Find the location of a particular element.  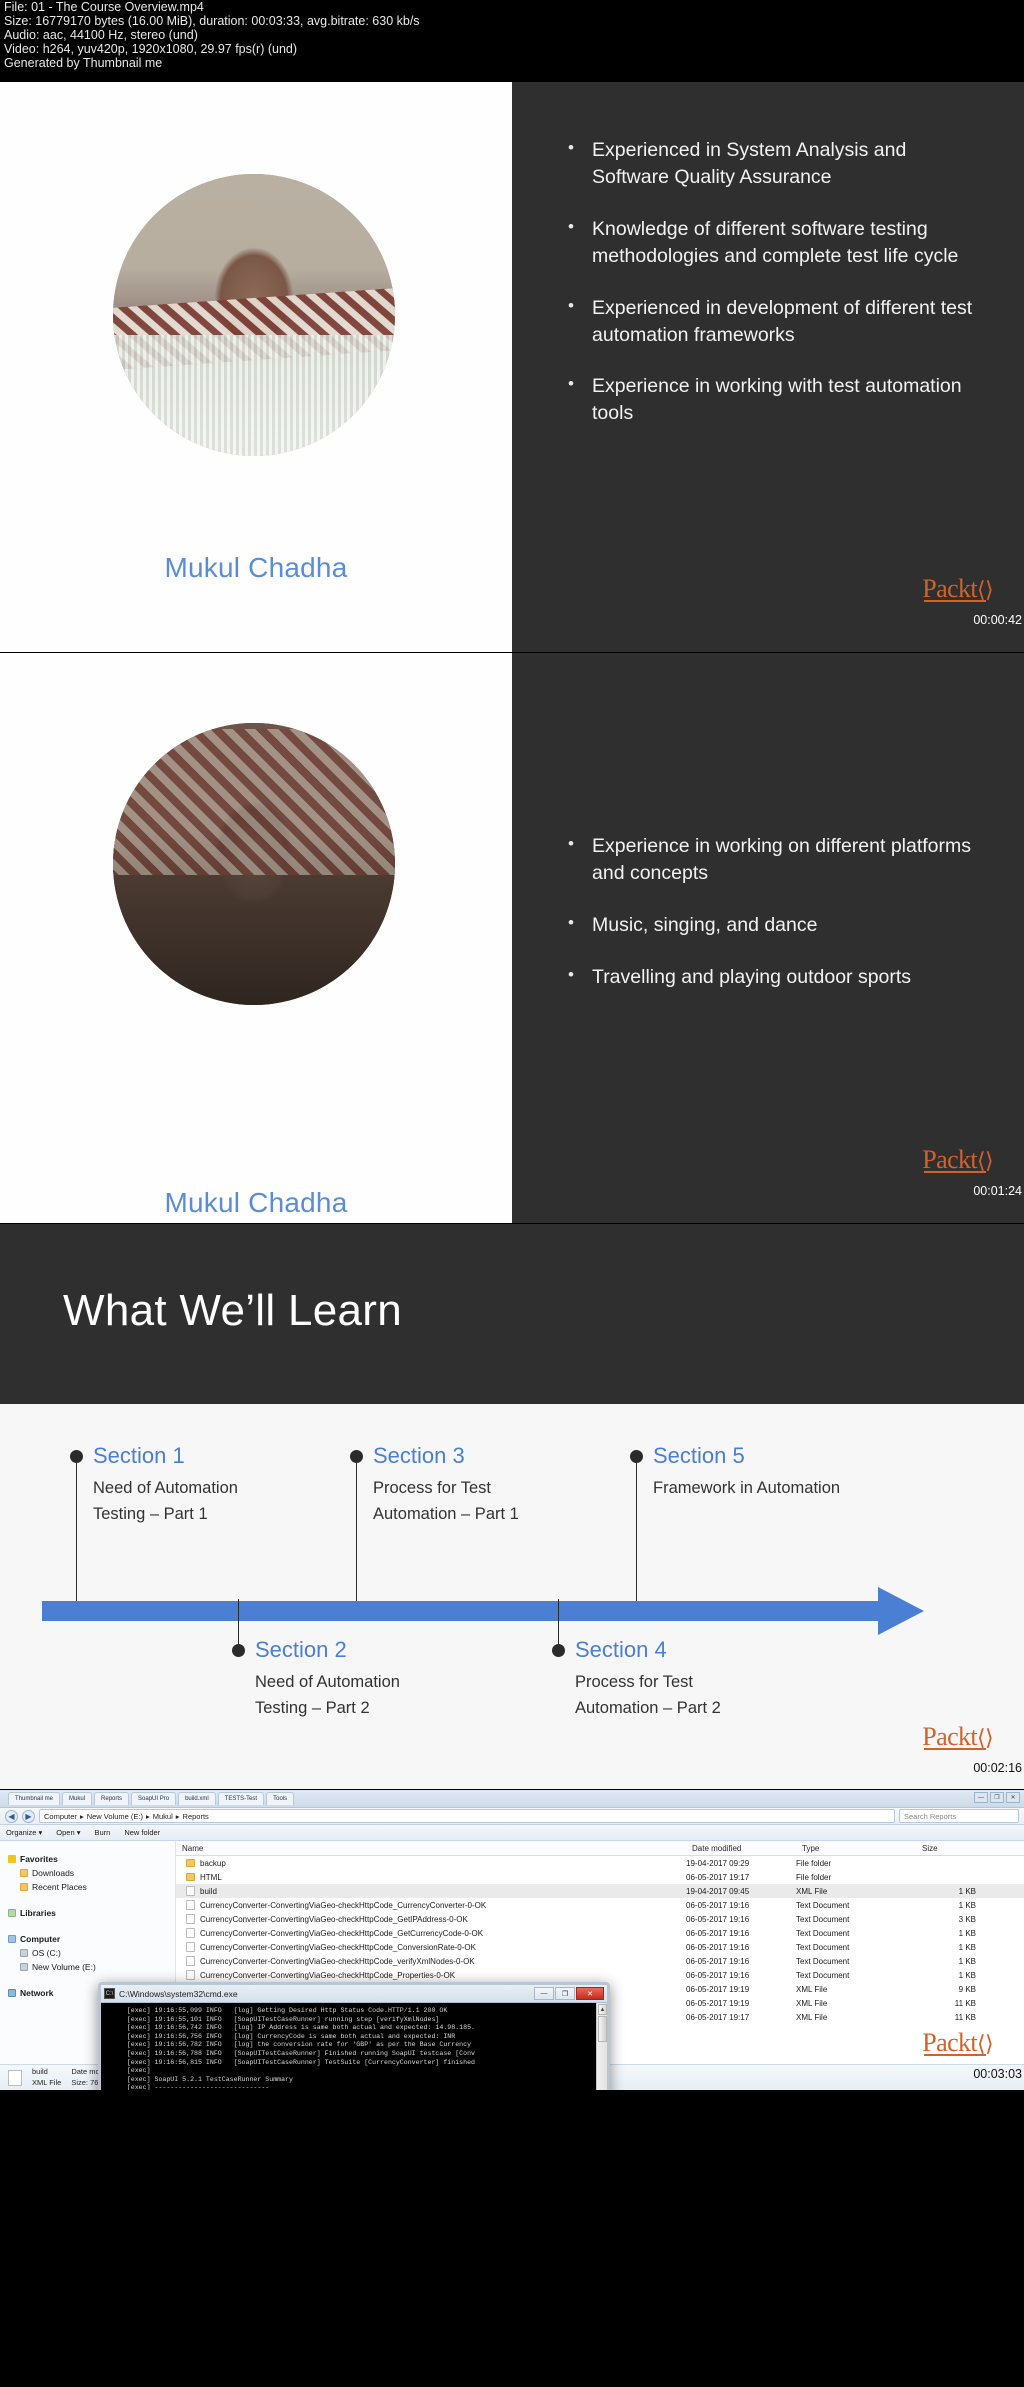

breadcrumb-item: Reports is located at coordinates (196, 1816).